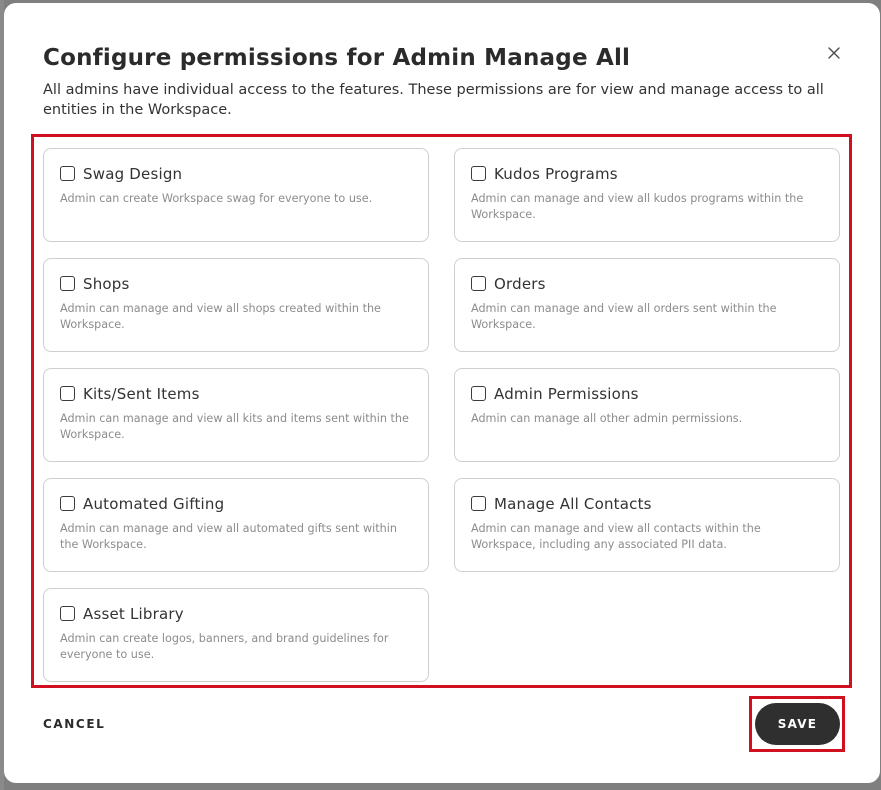 The image size is (881, 790). Describe the element at coordinates (141, 394) in the screenshot. I see `permission-label: Kits/Sent Items` at that location.